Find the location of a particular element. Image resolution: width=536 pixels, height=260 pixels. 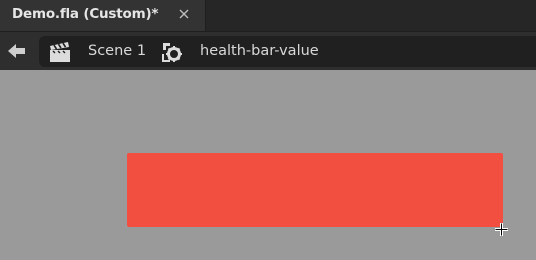

breadcrumb: Scene 1 health-bar-value is located at coordinates (287, 51).